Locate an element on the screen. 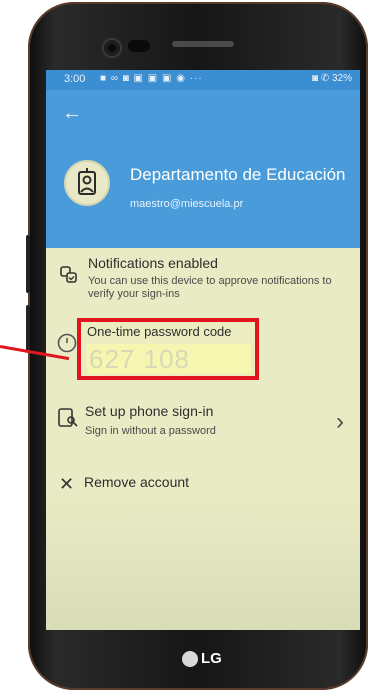  volume-button is located at coordinates (28, 264).